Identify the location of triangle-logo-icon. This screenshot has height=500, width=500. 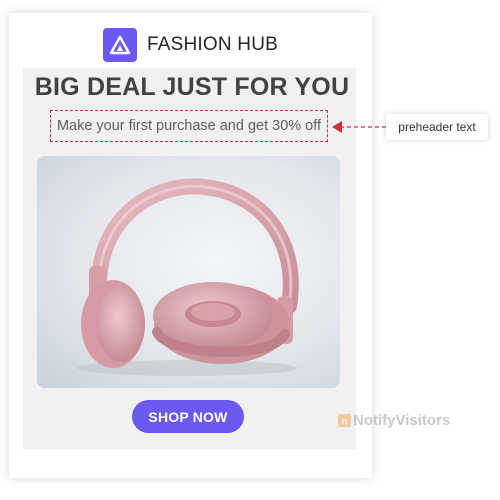
(120, 45).